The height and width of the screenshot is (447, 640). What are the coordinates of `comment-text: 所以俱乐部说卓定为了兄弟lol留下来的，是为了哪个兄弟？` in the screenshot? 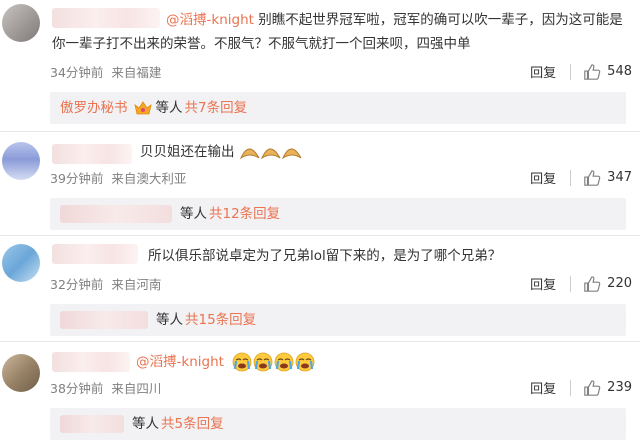 It's located at (387, 256).